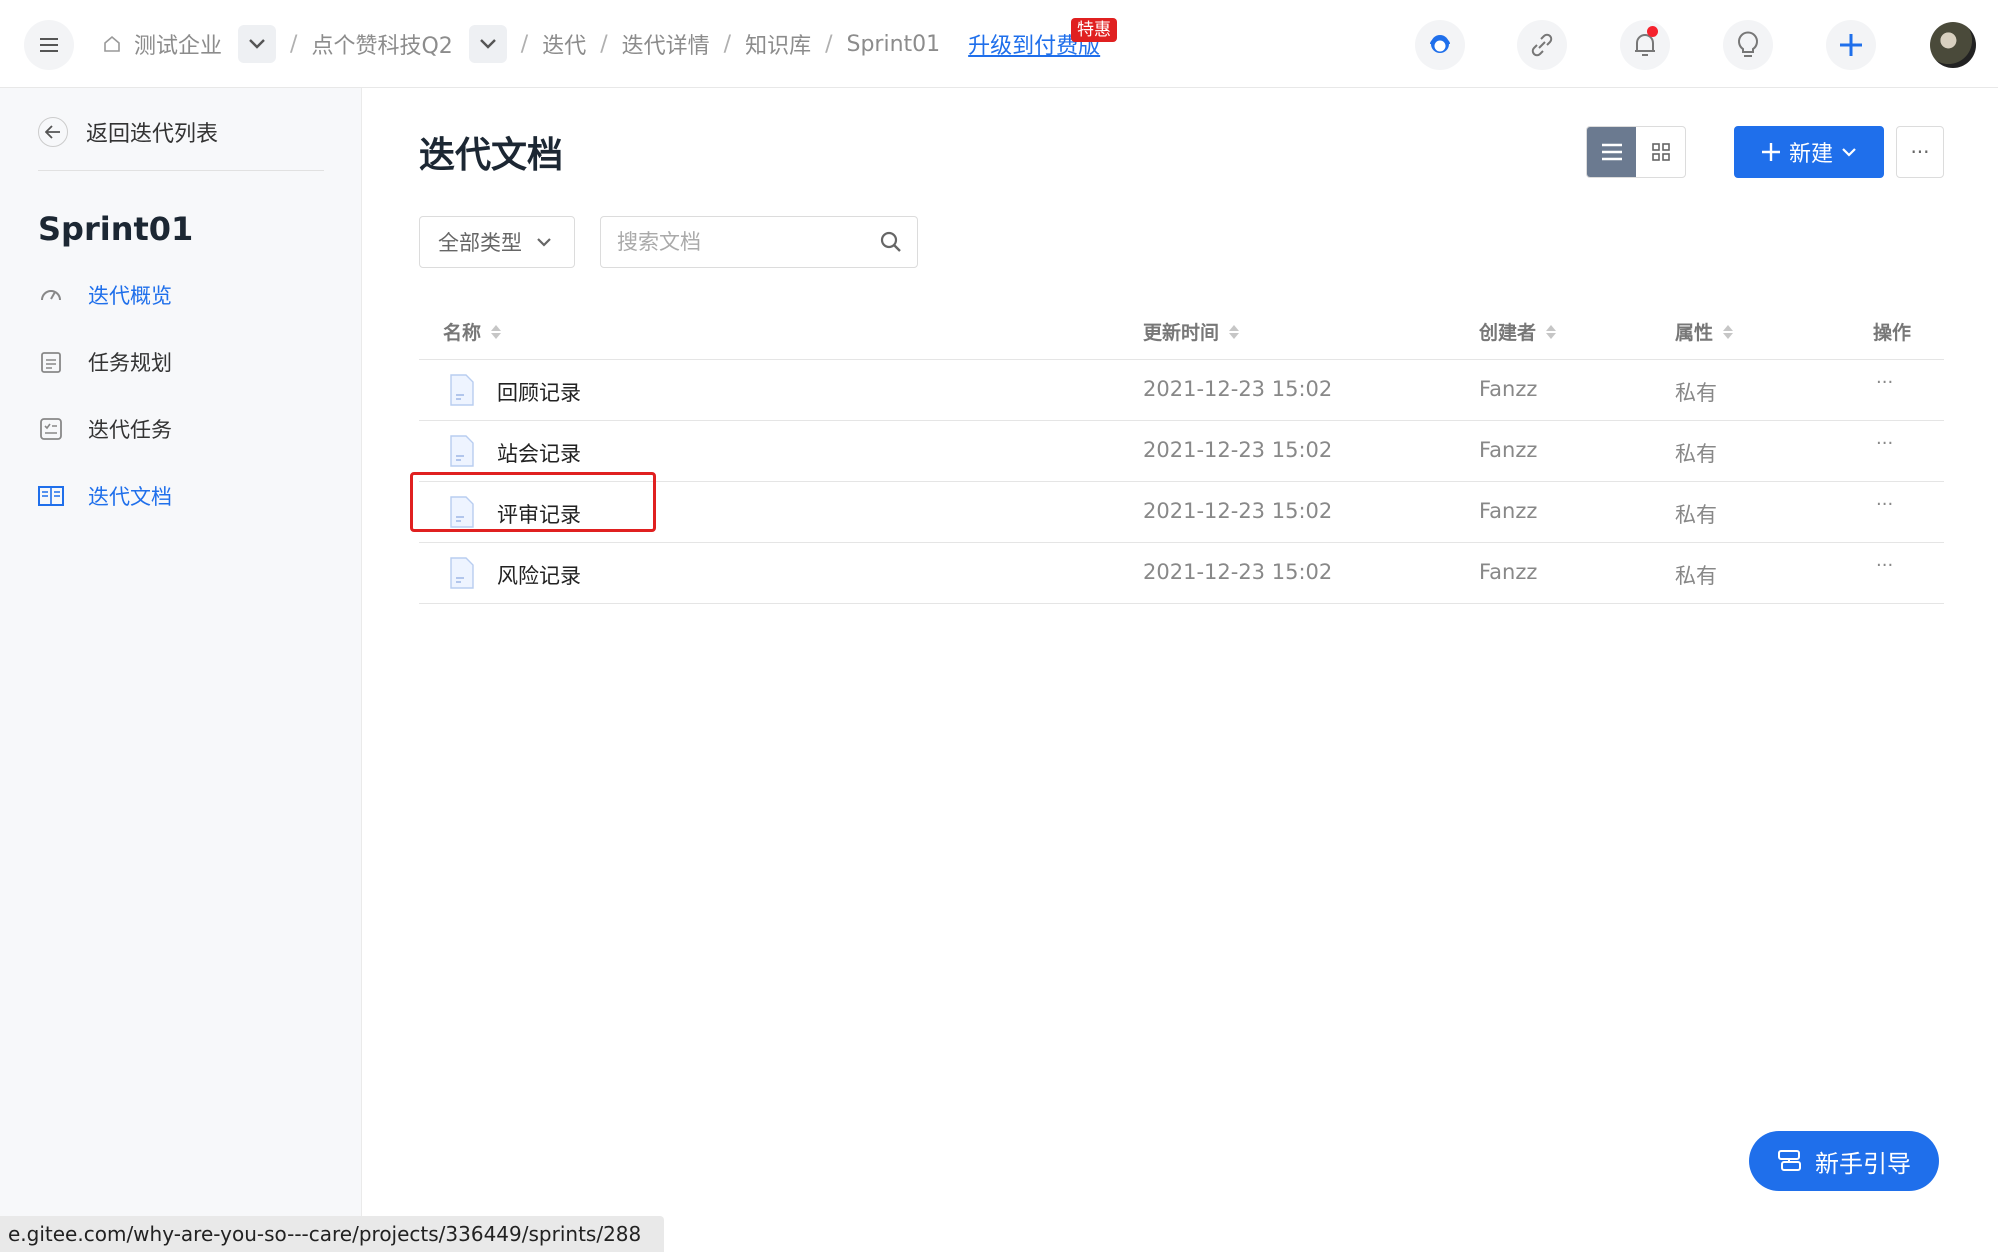 The width and height of the screenshot is (2000, 1252). Describe the element at coordinates (891, 242) in the screenshot. I see `search-icon` at that location.